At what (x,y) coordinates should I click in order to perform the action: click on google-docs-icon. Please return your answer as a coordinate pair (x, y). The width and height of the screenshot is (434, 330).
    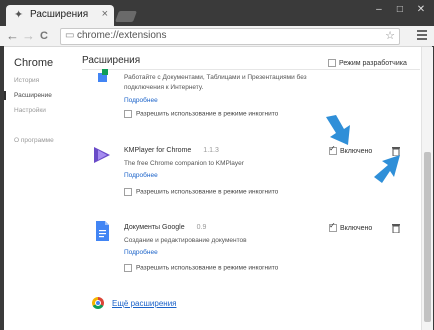
    Looking at the image, I should click on (102, 231).